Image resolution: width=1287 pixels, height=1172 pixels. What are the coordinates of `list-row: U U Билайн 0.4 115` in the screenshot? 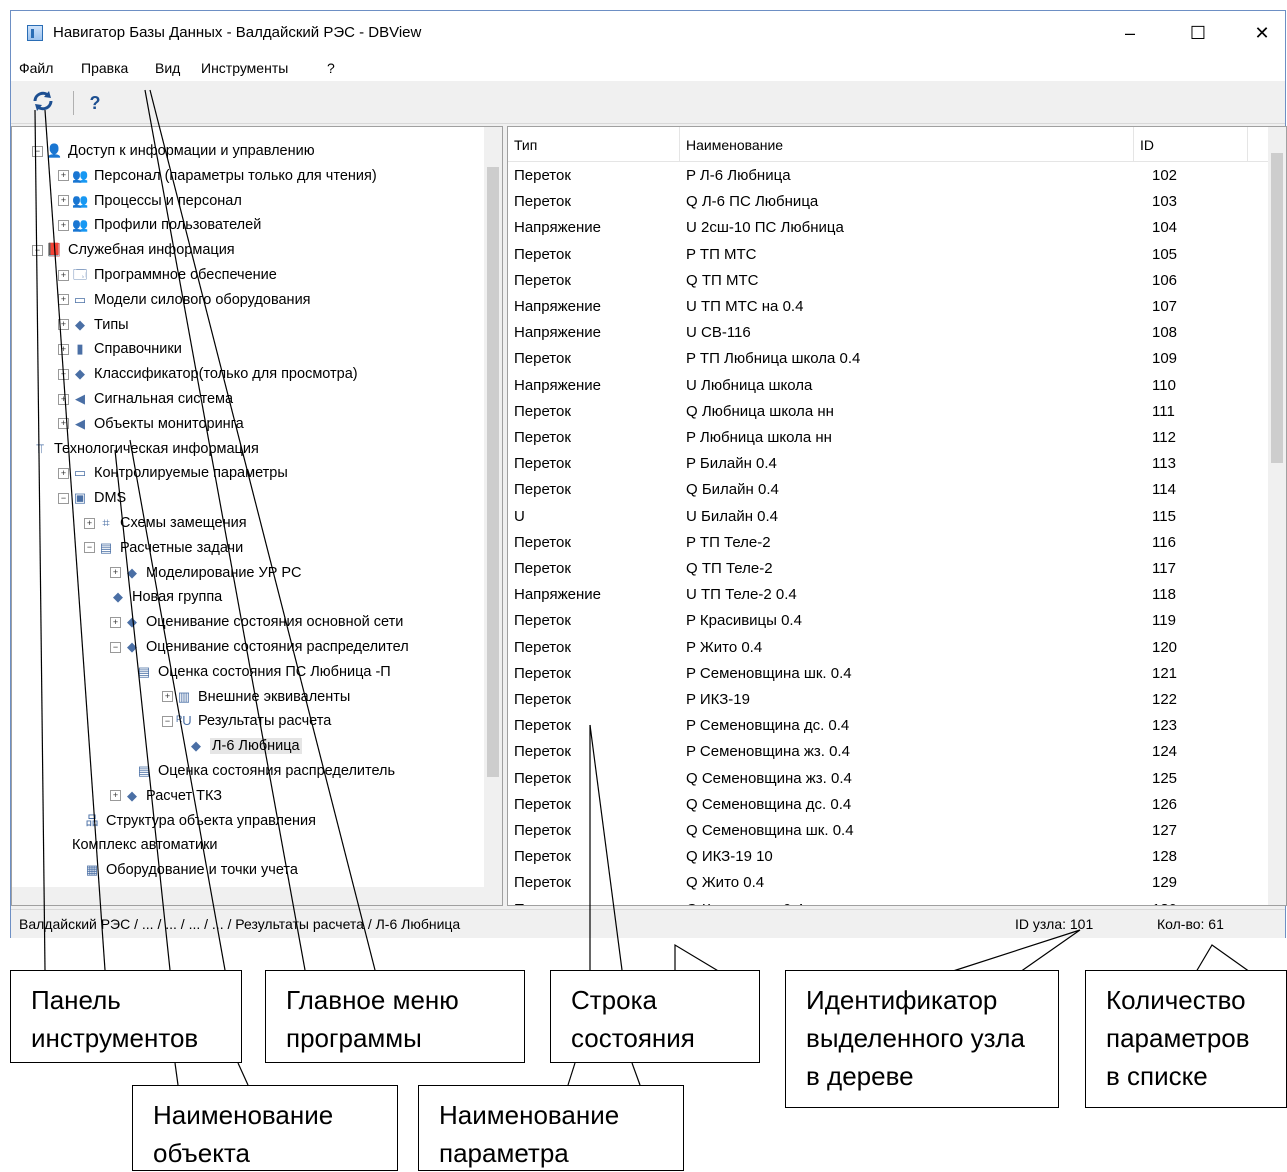 It's located at (888, 517).